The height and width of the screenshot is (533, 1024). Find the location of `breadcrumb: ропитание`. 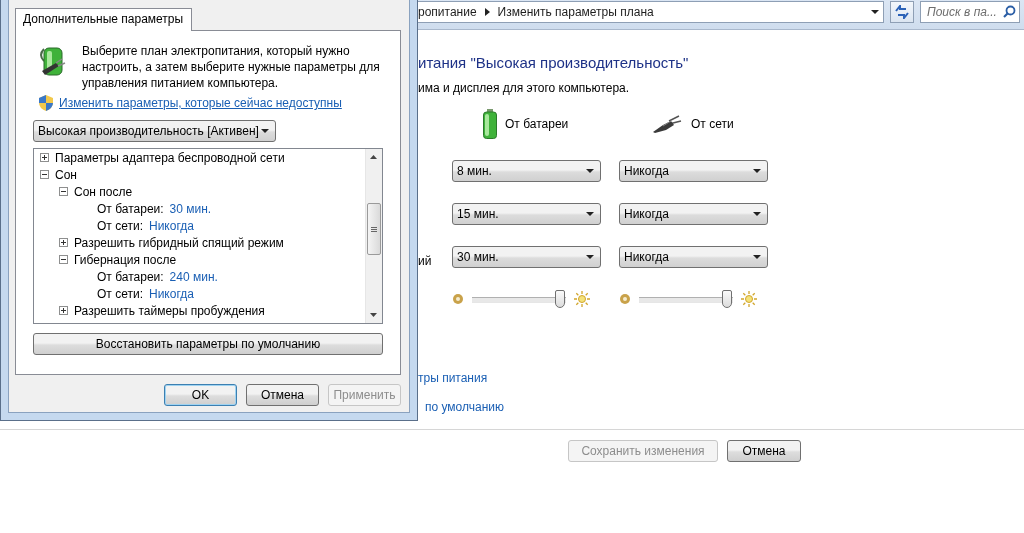

breadcrumb: ропитание is located at coordinates (447, 11).